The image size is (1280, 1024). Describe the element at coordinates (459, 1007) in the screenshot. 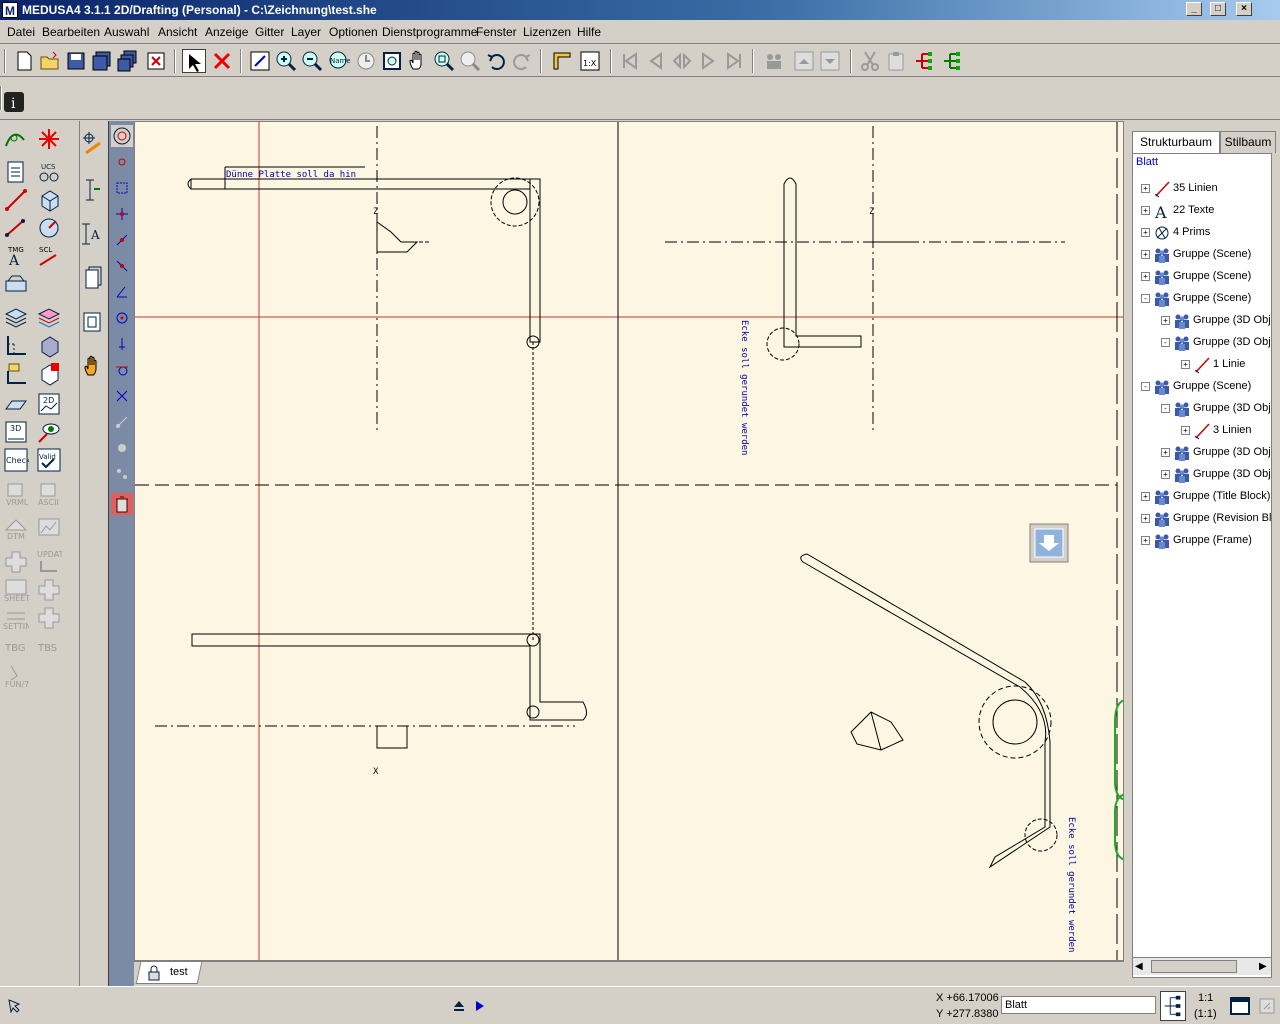

I see `eject-icon` at that location.